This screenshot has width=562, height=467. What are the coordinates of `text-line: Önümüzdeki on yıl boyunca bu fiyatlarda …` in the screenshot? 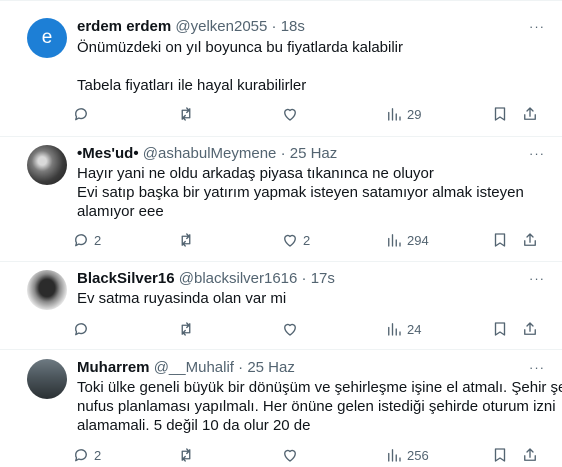 It's located at (240, 47).